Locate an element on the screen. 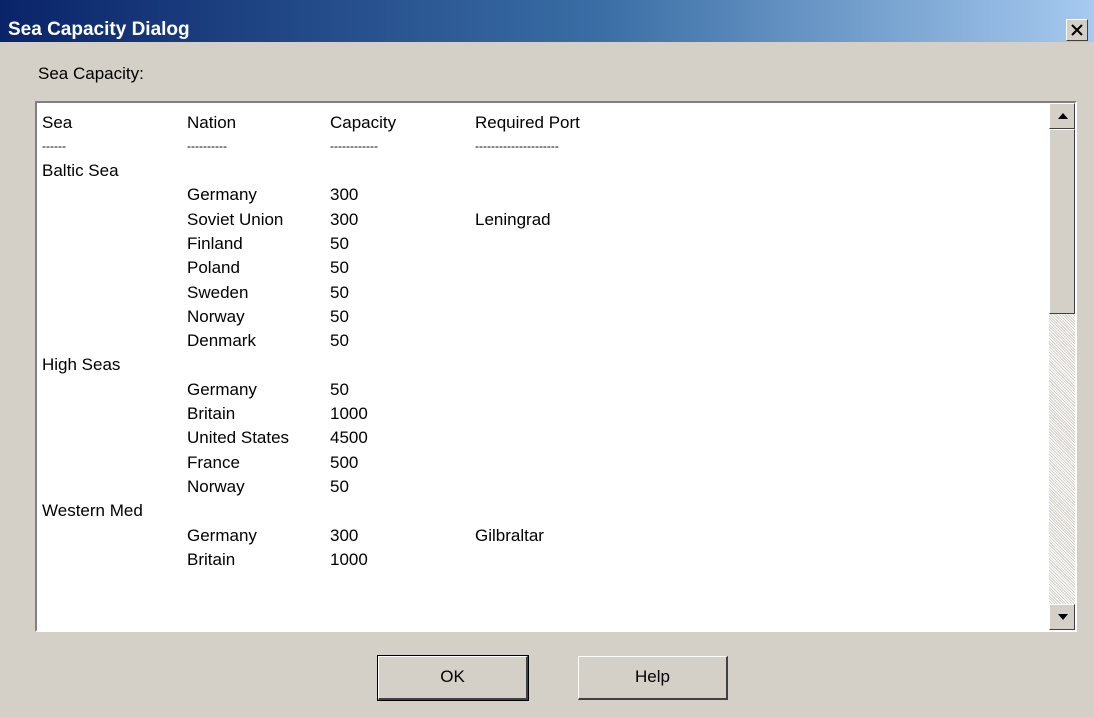  close-button is located at coordinates (1077, 30).